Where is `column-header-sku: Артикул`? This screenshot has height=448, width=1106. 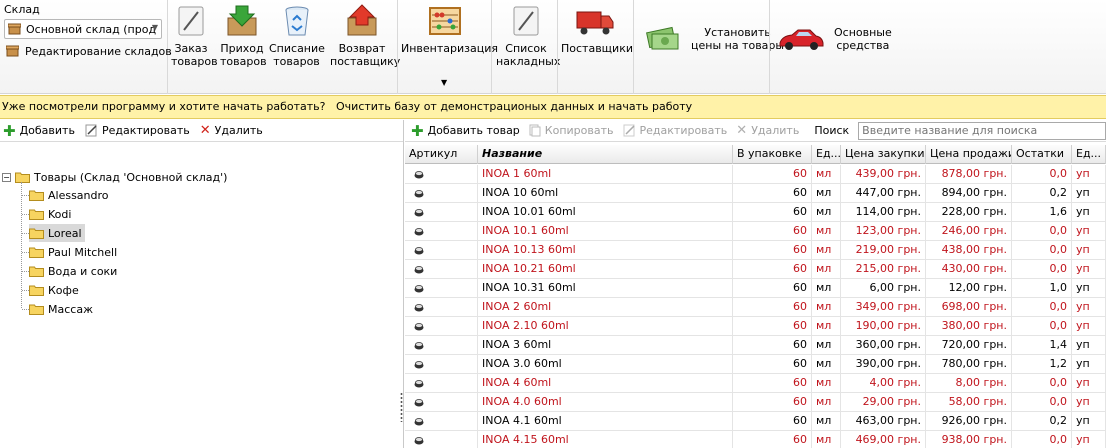
column-header-sku: Артикул is located at coordinates (441, 154).